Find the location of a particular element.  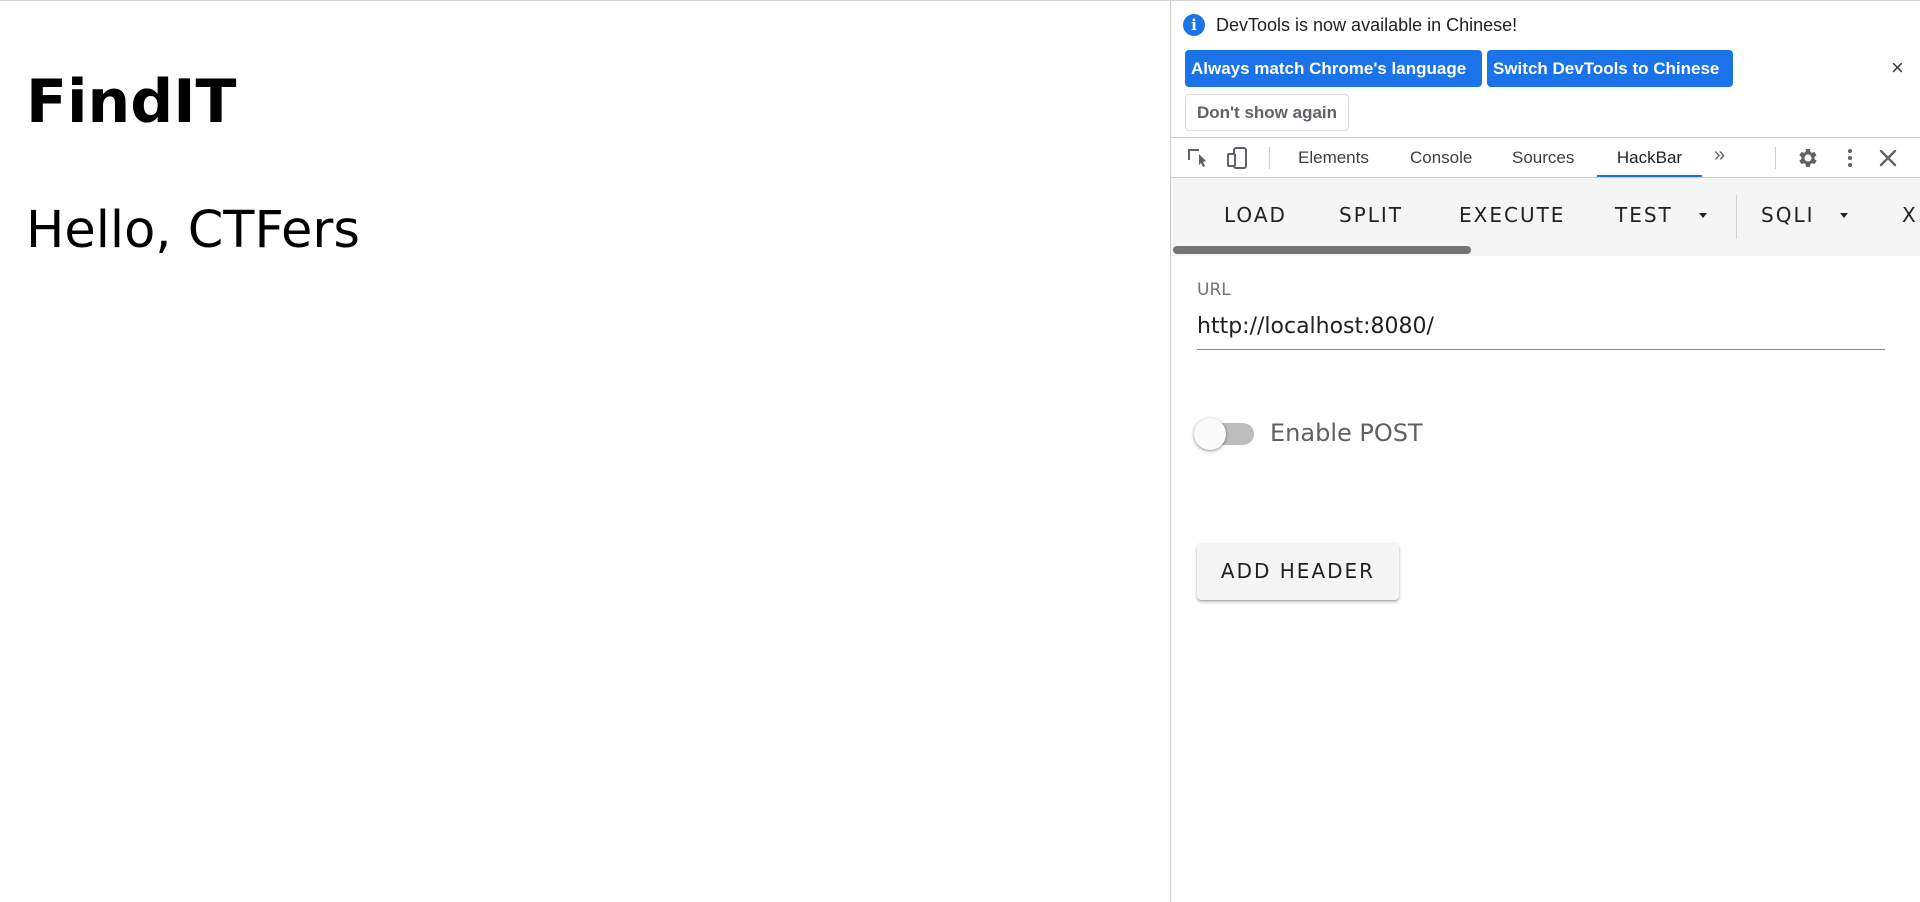

test-dropdown-icon is located at coordinates (1703, 215).